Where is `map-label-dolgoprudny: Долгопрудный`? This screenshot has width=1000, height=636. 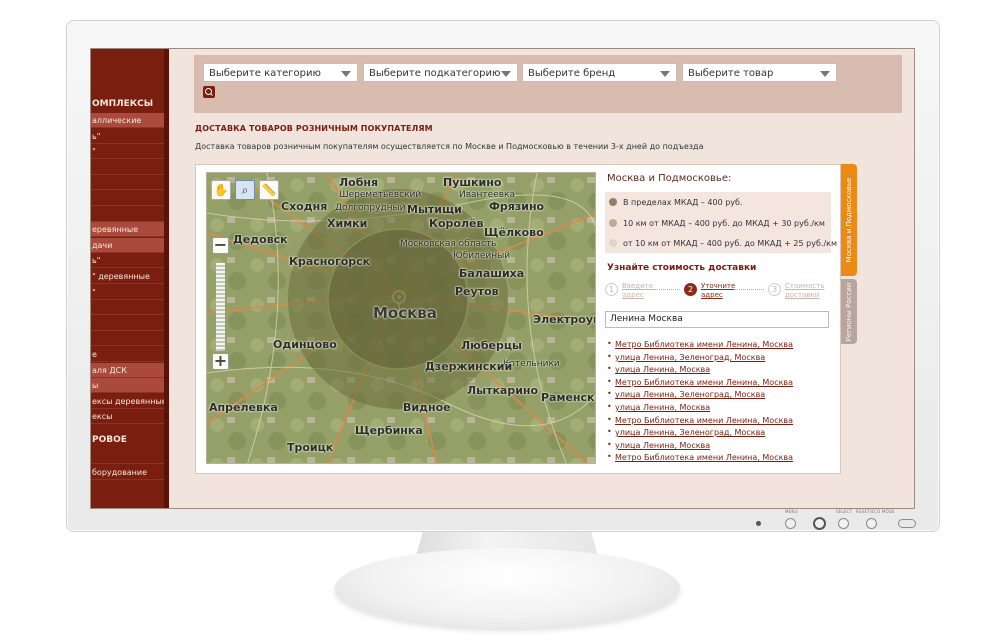
map-label-dolgoprudny: Долгопрудный is located at coordinates (370, 208).